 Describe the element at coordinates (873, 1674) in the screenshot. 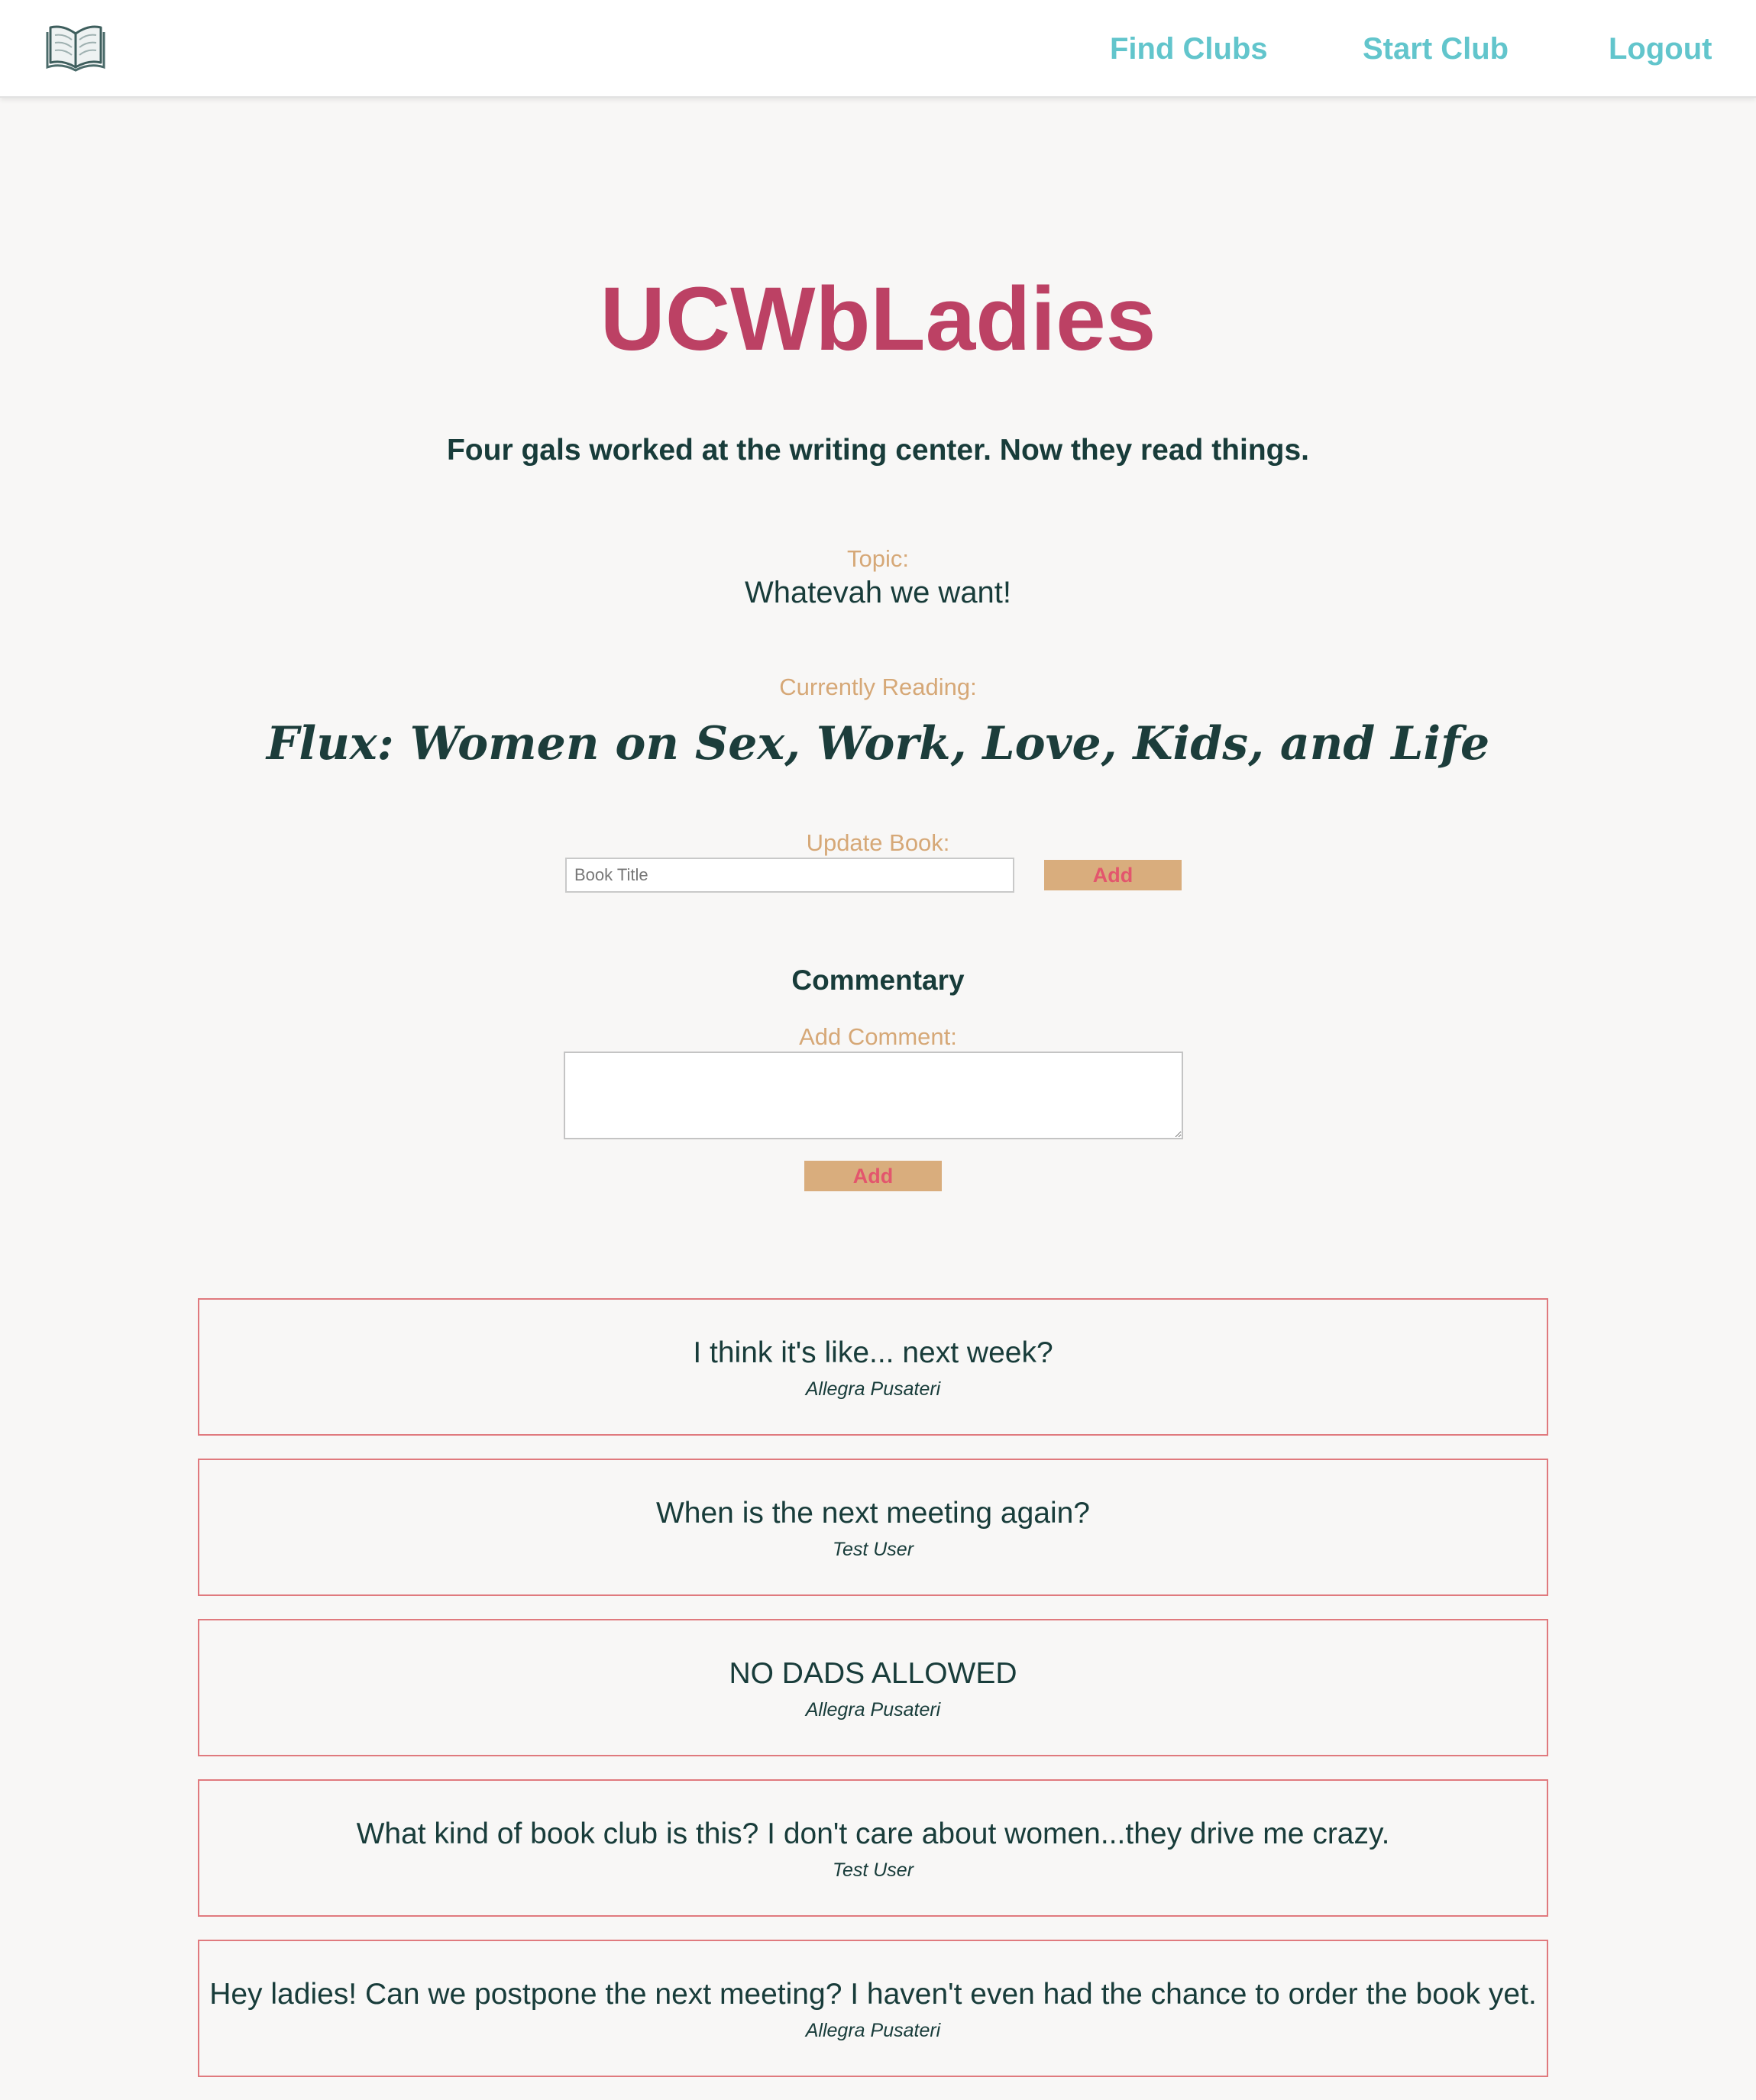

I see `comment-text: NO DADS ALLOWED` at that location.